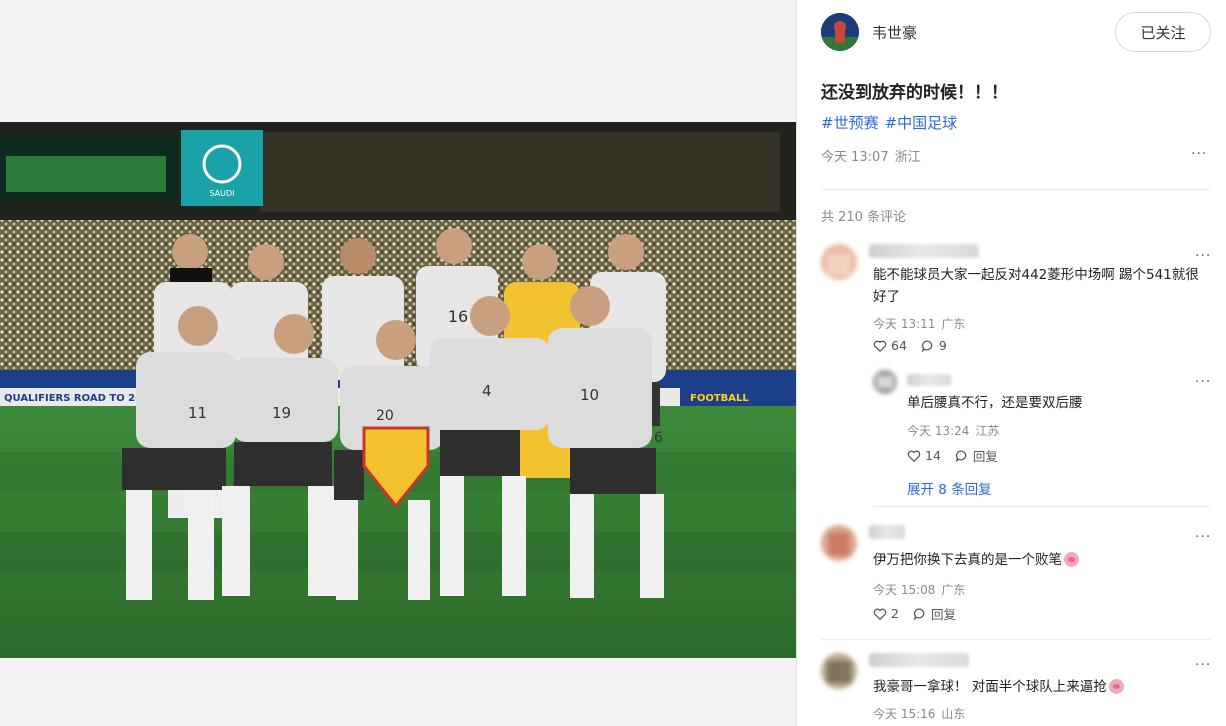 The image size is (1226, 726). What do you see at coordinates (929, 380) in the screenshot?
I see `reply-name-blurred` at bounding box center [929, 380].